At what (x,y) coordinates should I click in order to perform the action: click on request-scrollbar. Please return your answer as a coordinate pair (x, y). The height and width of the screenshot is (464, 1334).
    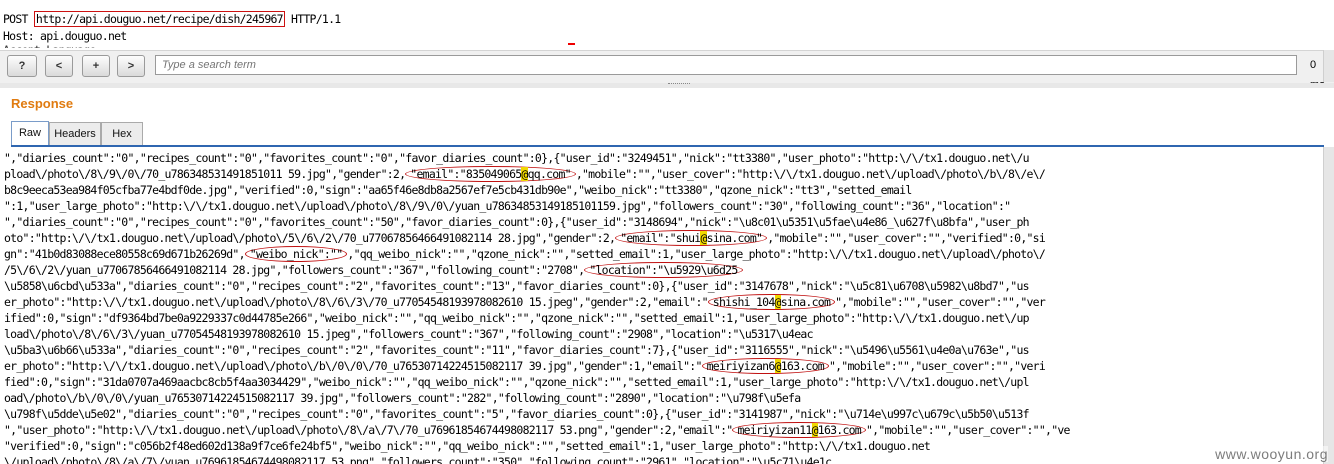
    Looking at the image, I should click on (1328, 66).